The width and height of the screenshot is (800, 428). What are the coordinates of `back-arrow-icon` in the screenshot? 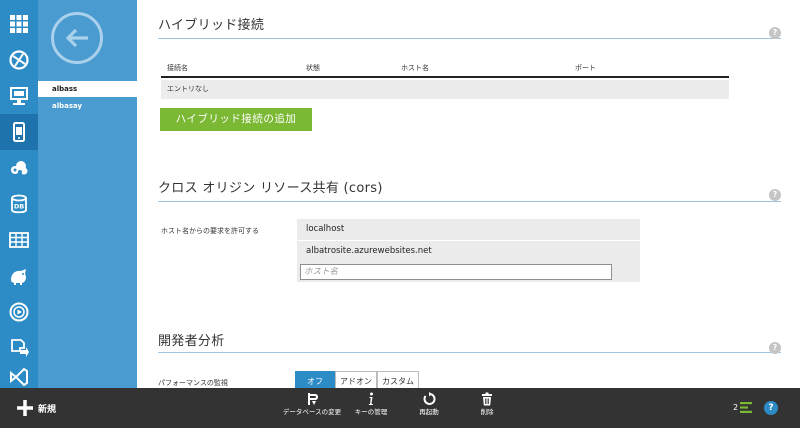 It's located at (76, 38).